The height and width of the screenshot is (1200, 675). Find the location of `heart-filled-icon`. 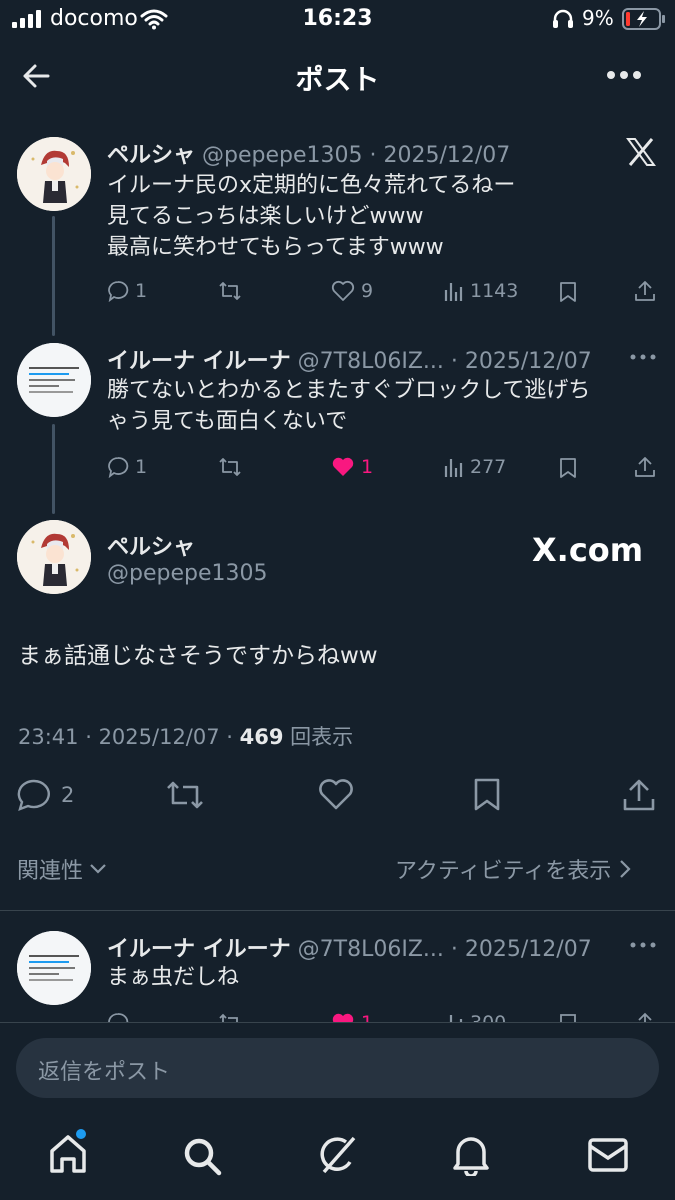

heart-filled-icon is located at coordinates (343, 1017).